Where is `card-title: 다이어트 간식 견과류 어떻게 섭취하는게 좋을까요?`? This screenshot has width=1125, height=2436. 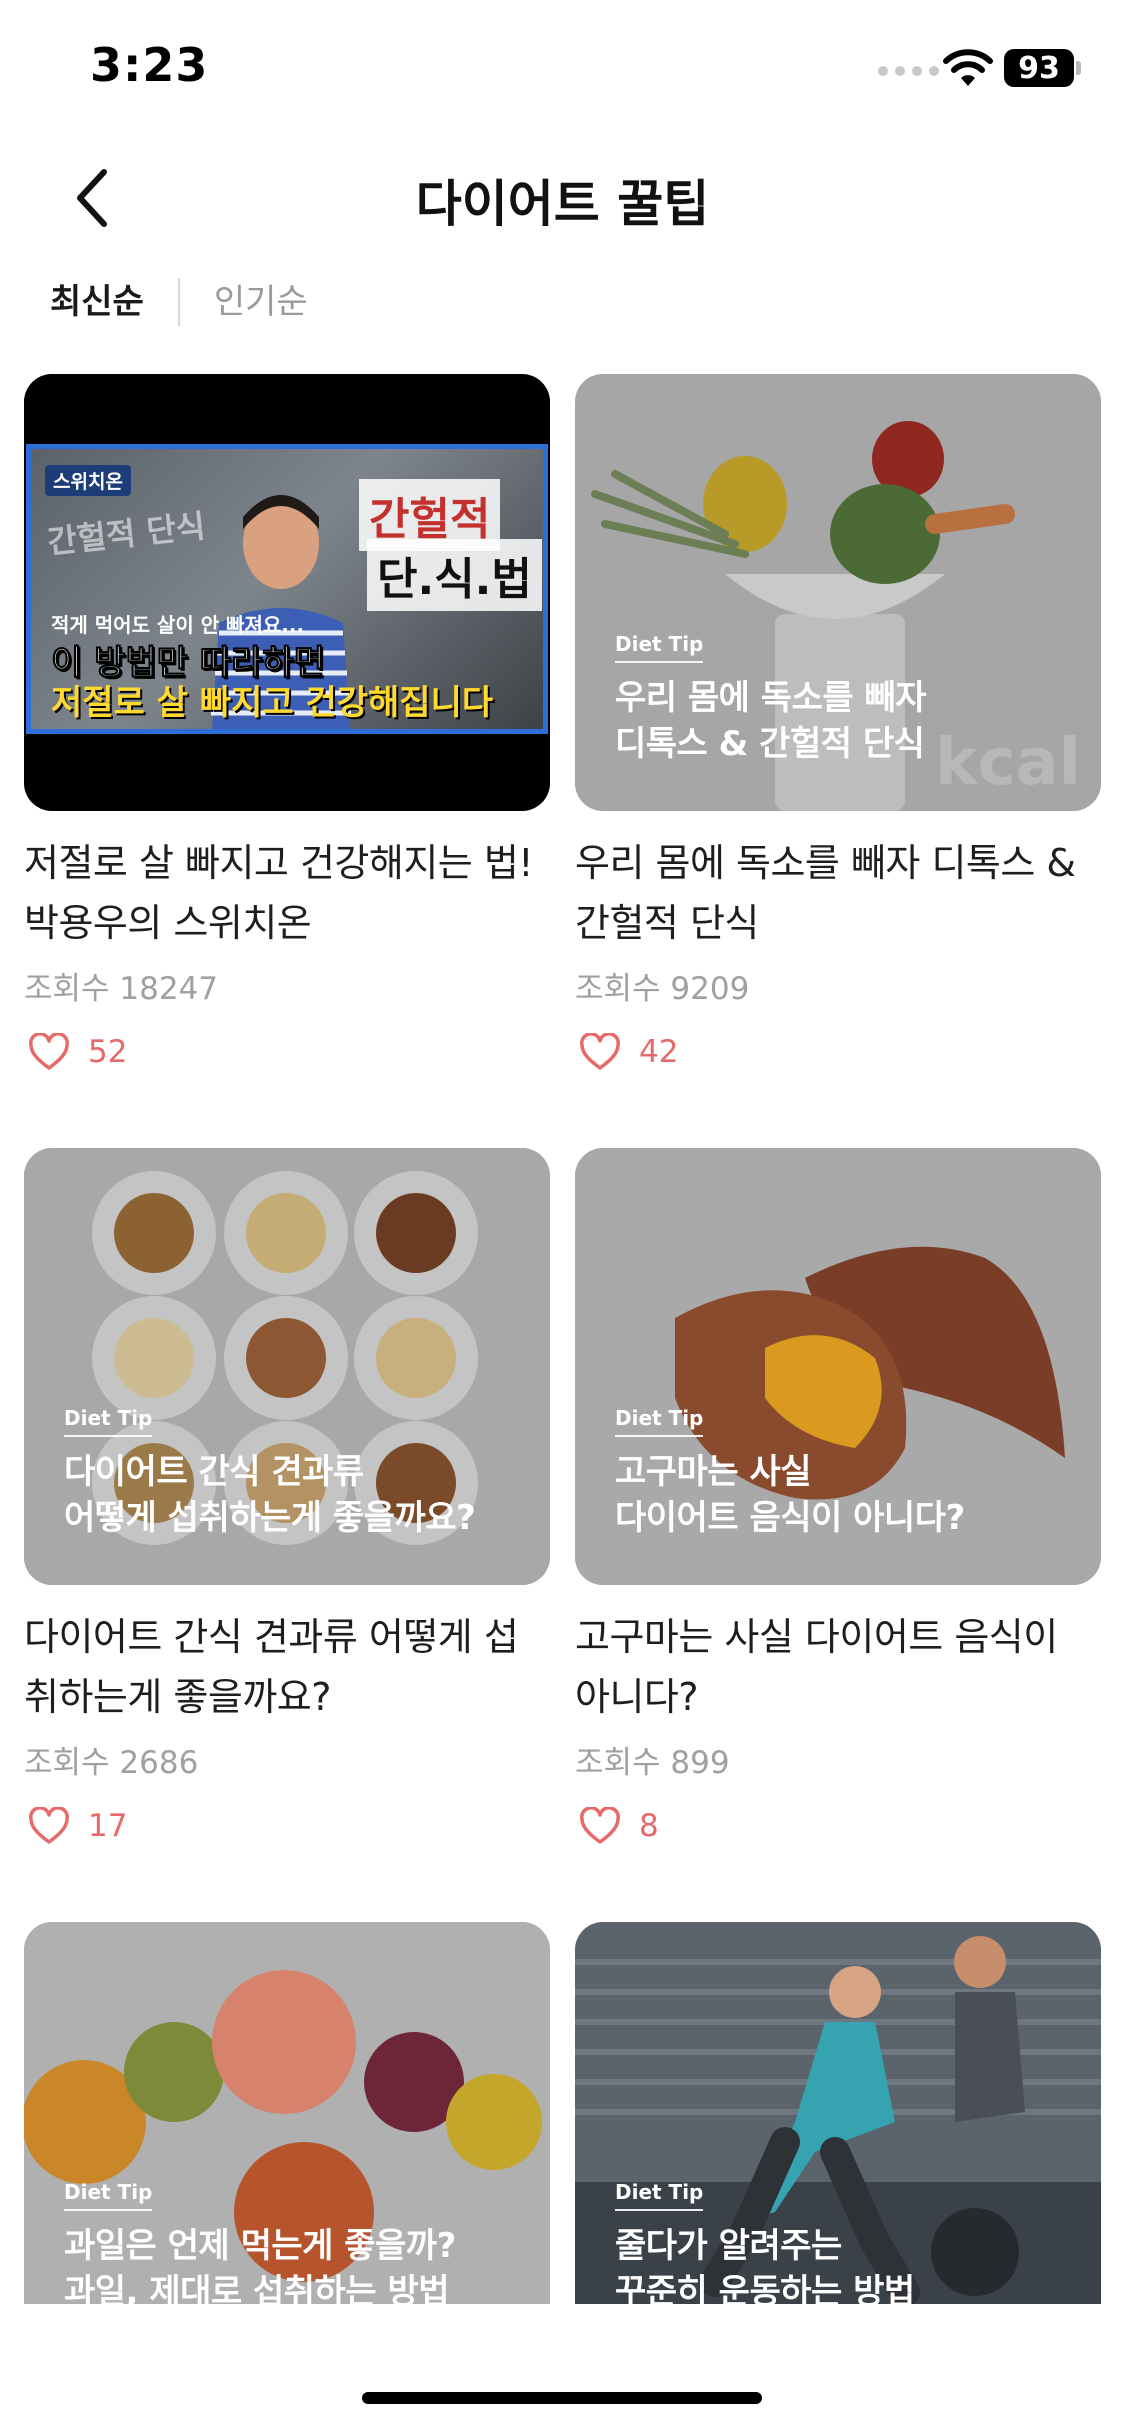 card-title: 다이어트 간식 견과류 어떻게 섭취하는게 좋을까요? is located at coordinates (271, 1667).